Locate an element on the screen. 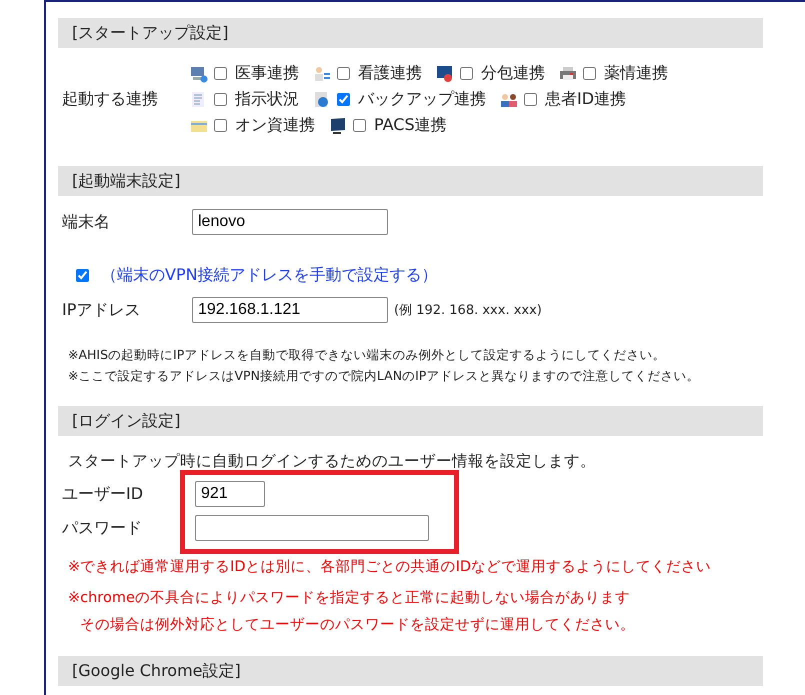 The image size is (805, 695). note-text: ※AHISの起動時にIPアドレスを自動で取得できない端末のみ例外として設定するようにしてください。 is located at coordinates (367, 355).